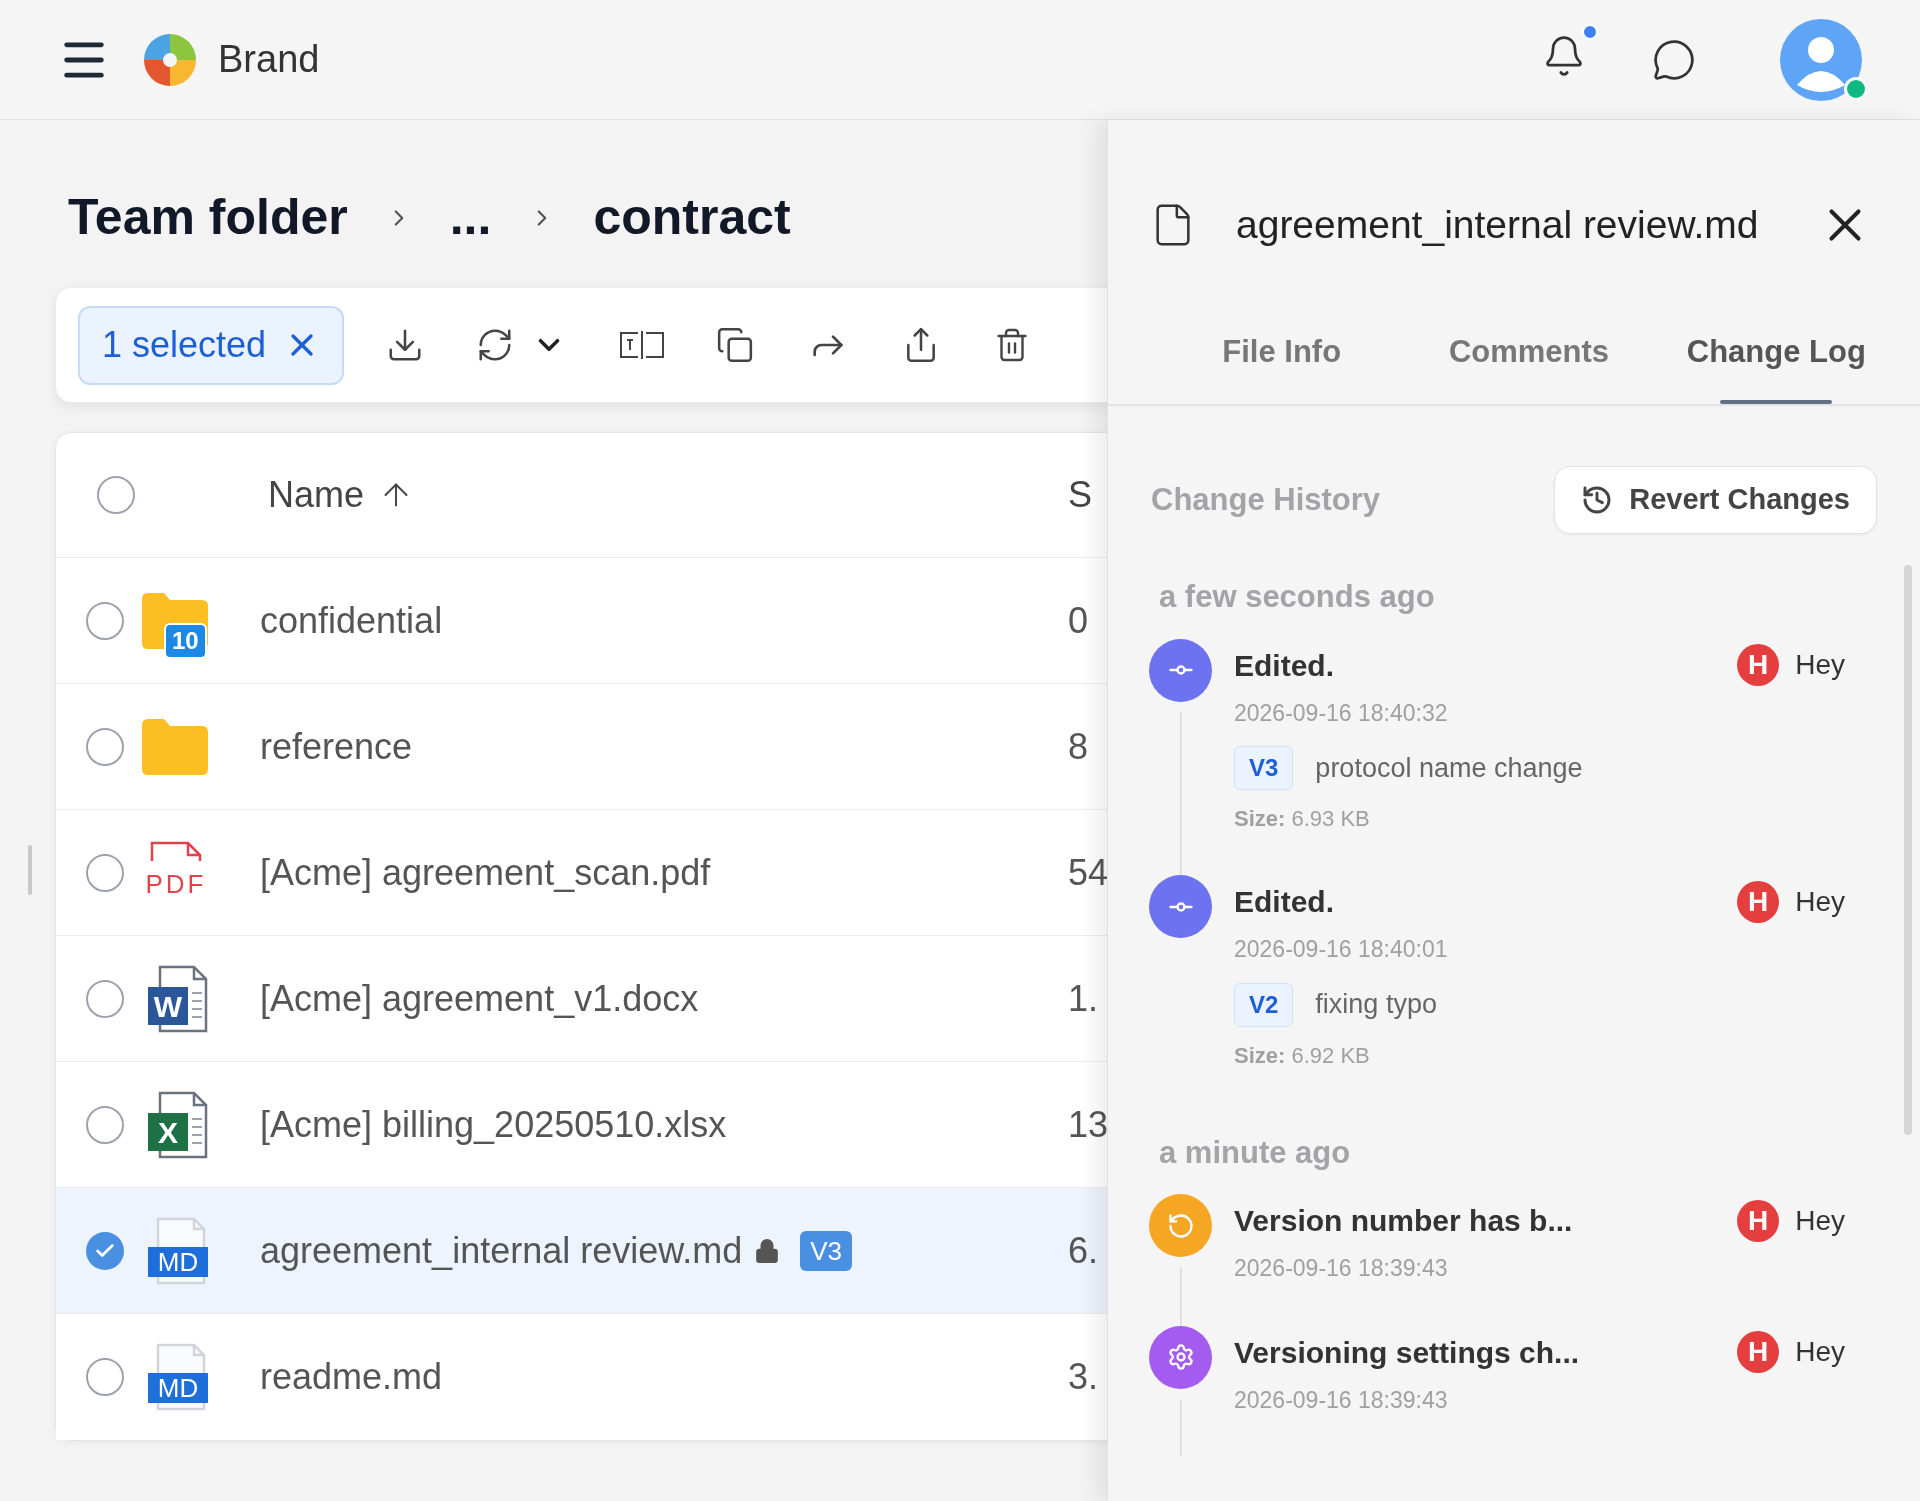 This screenshot has height=1501, width=1920. Describe the element at coordinates (485, 872) in the screenshot. I see `file-name: [Acme] agreement_scan.pdf` at that location.